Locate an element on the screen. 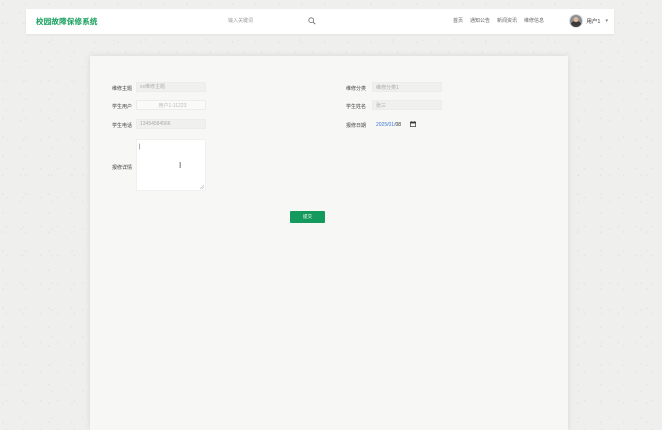  date-field: 2025/01/08 is located at coordinates (388, 125).